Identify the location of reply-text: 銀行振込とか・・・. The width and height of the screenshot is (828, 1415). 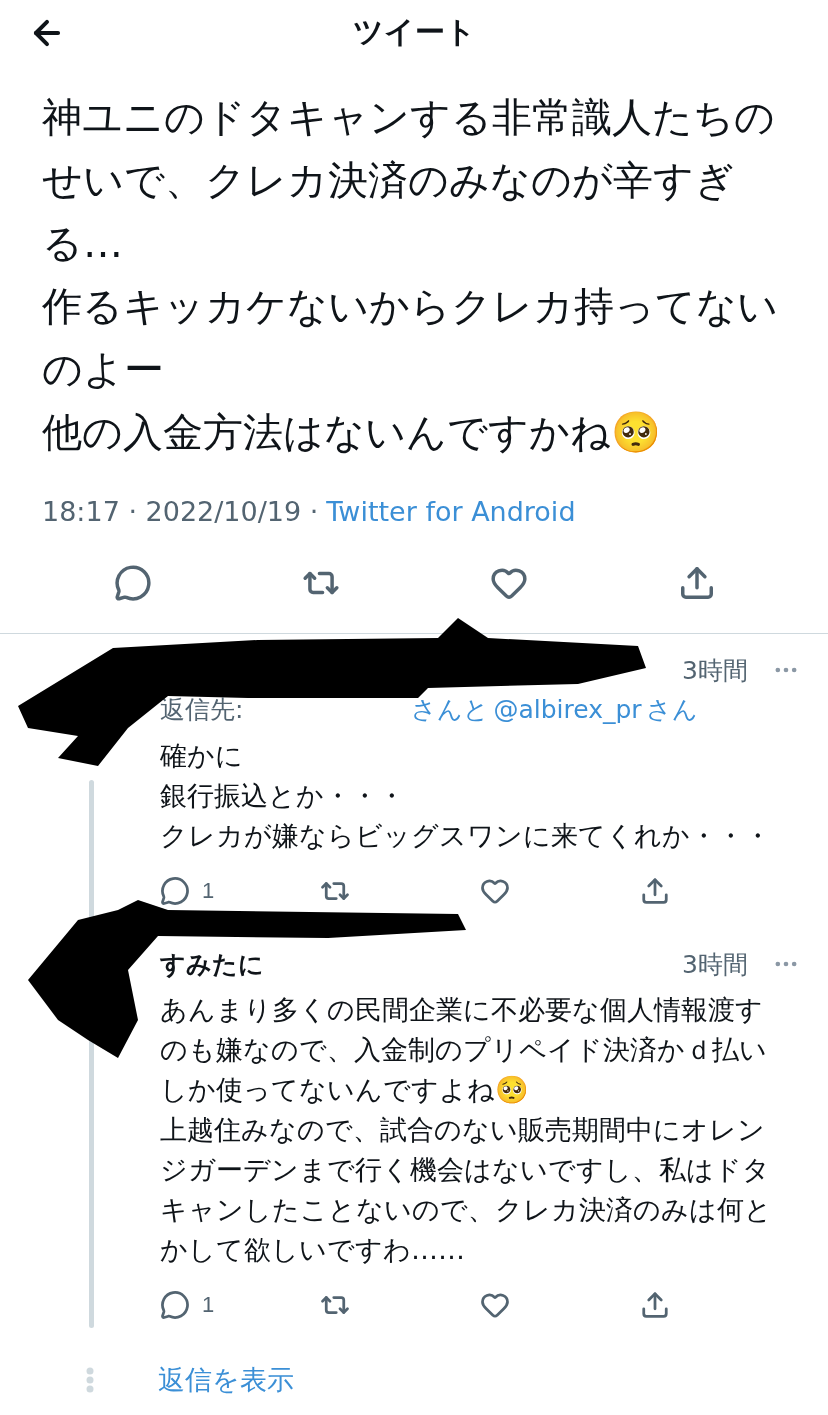
(283, 796).